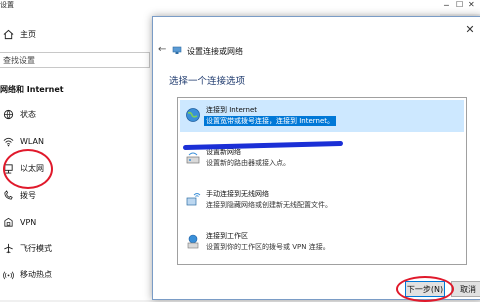 This screenshot has width=480, height=302. Describe the element at coordinates (32, 89) in the screenshot. I see `section-heading: 网络和 Internet` at that location.